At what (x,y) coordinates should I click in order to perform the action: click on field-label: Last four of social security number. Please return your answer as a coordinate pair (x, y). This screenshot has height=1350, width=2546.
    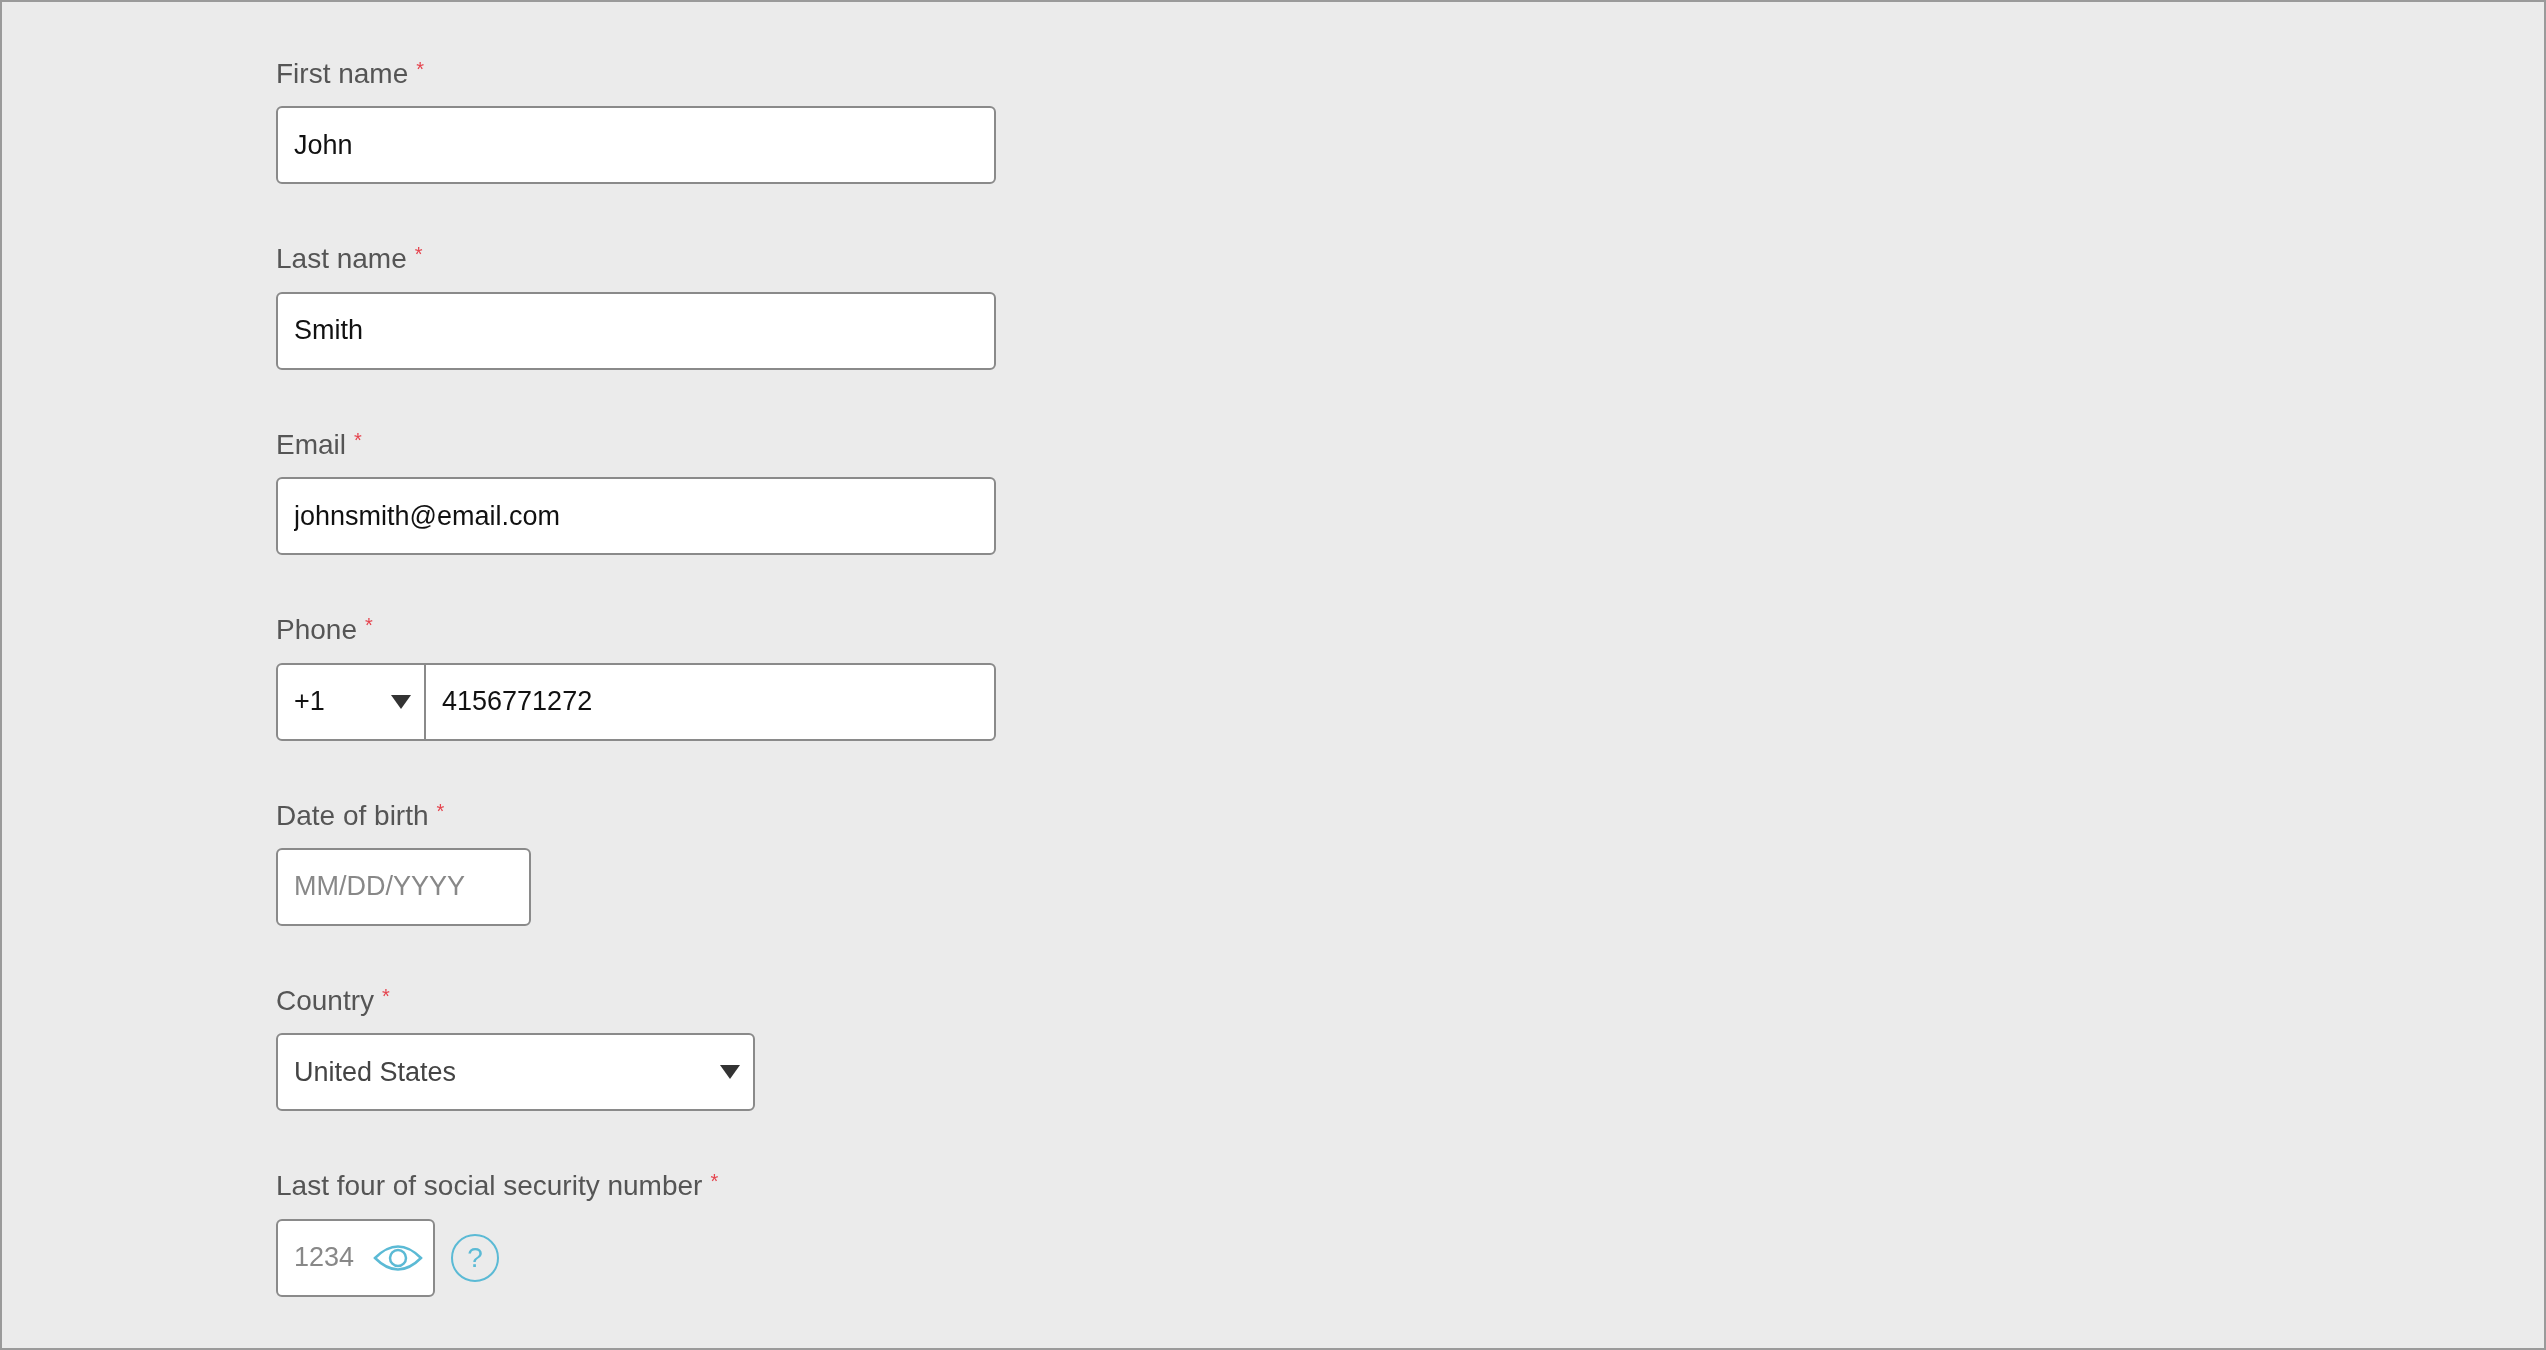
    Looking at the image, I should click on (489, 1186).